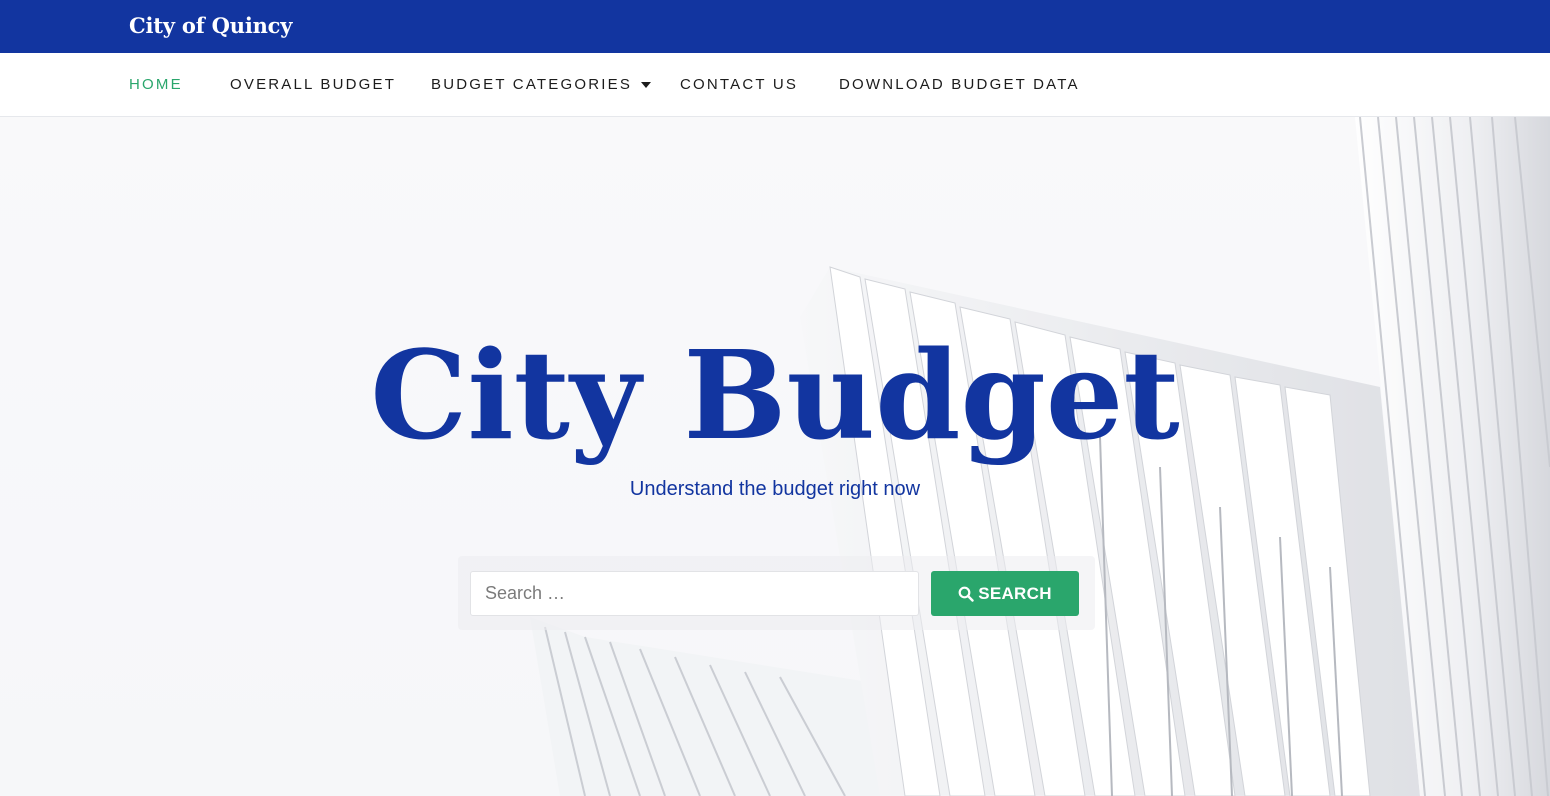  I want to click on nav-item-label: OVERALL BUDGET, so click(313, 84).